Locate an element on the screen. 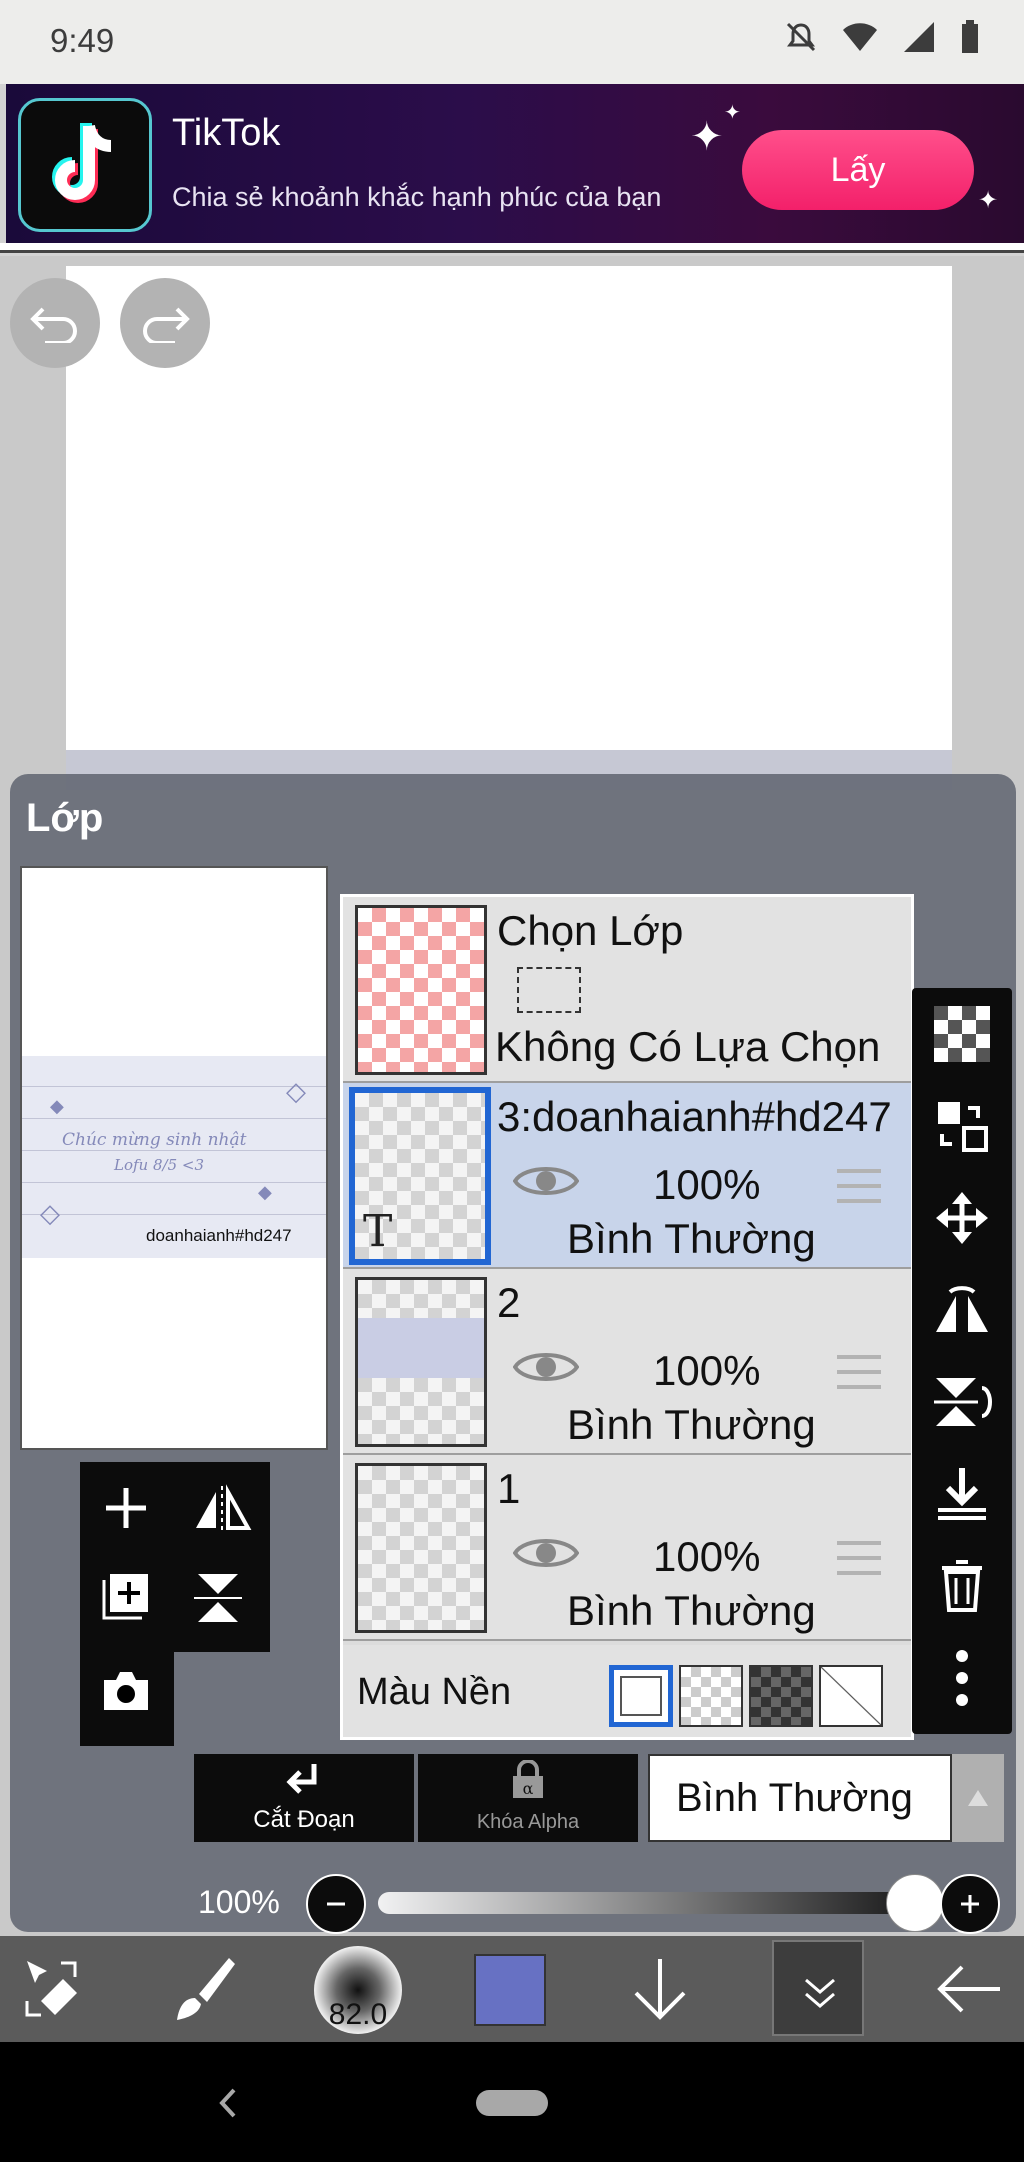 This screenshot has width=1024, height=2162. blend-mode-dropdown-button is located at coordinates (978, 1798).